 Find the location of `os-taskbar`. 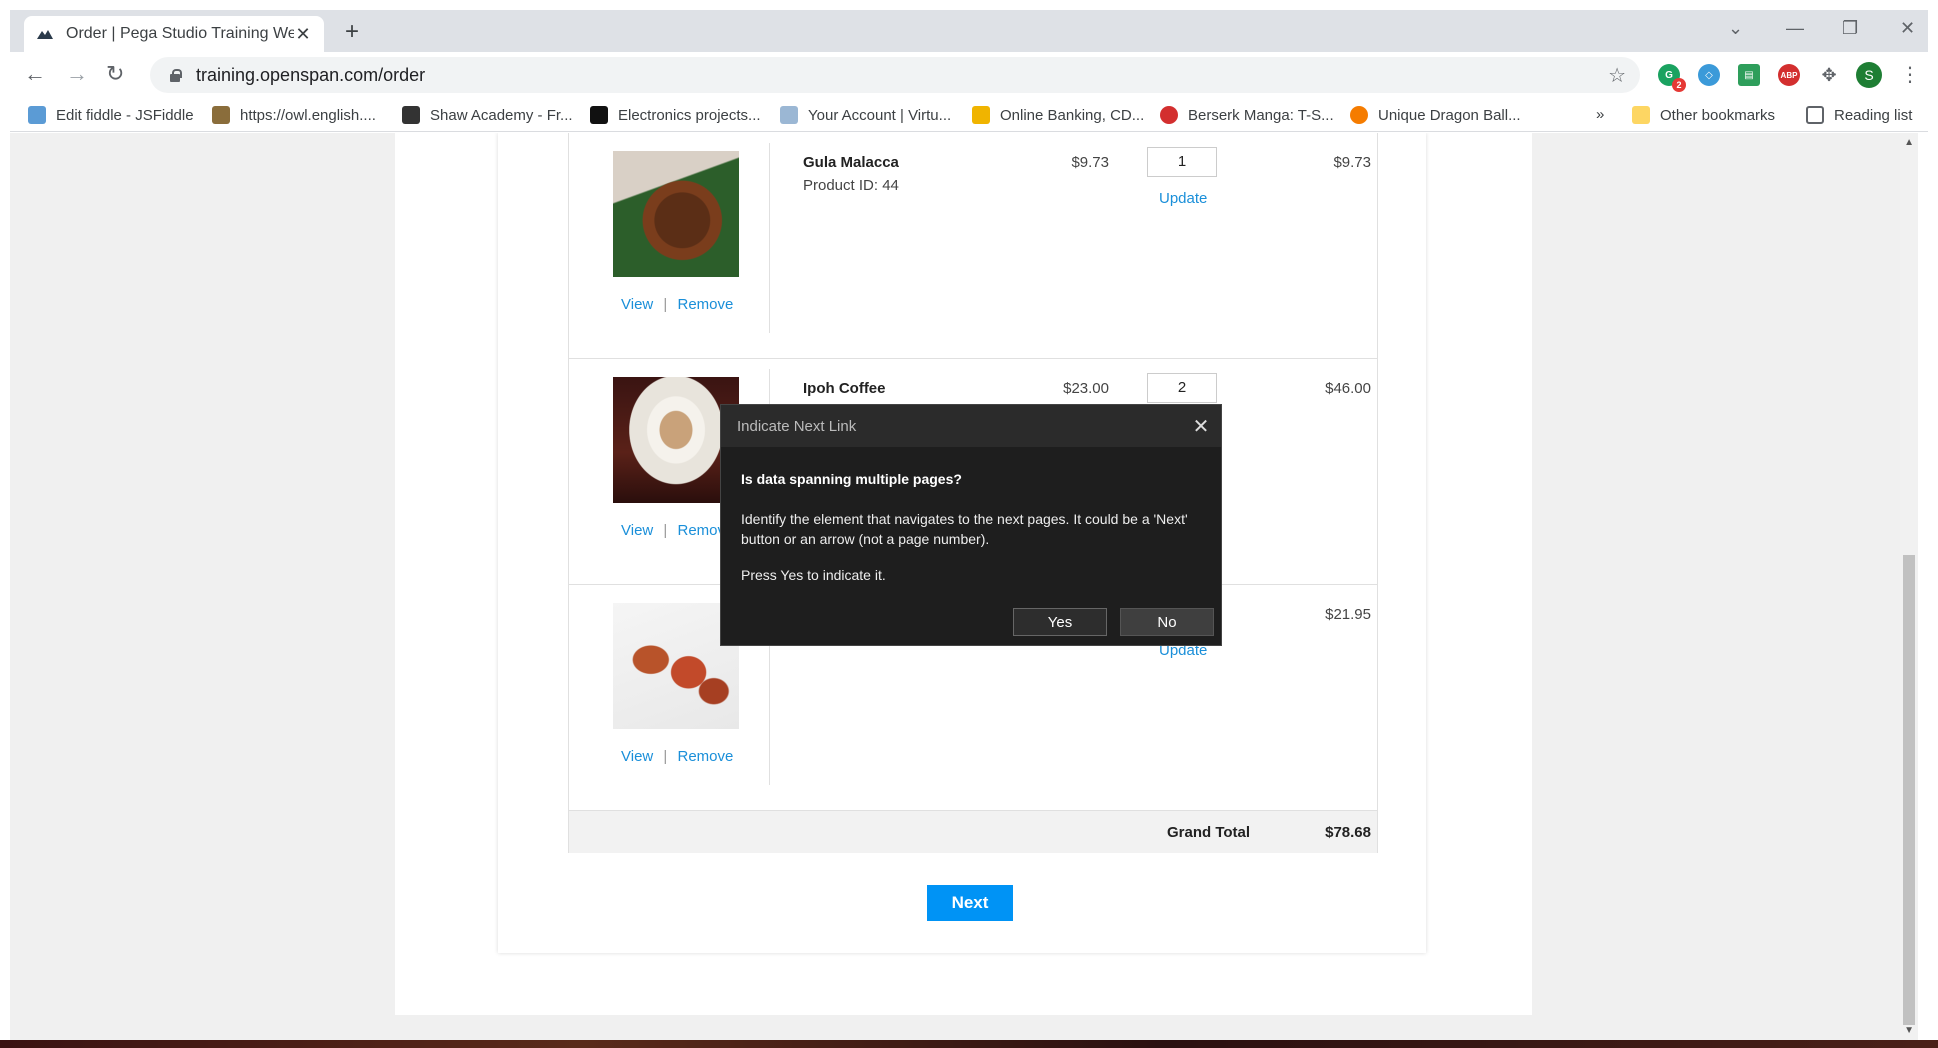

os-taskbar is located at coordinates (969, 1044).